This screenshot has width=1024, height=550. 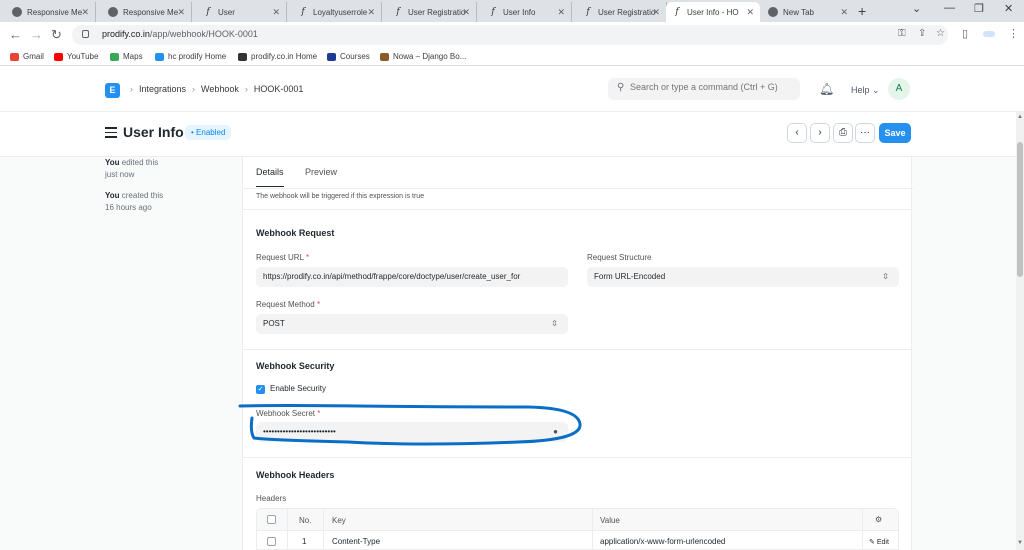 I want to click on form-tabs: Details Preview, so click(x=578, y=173).